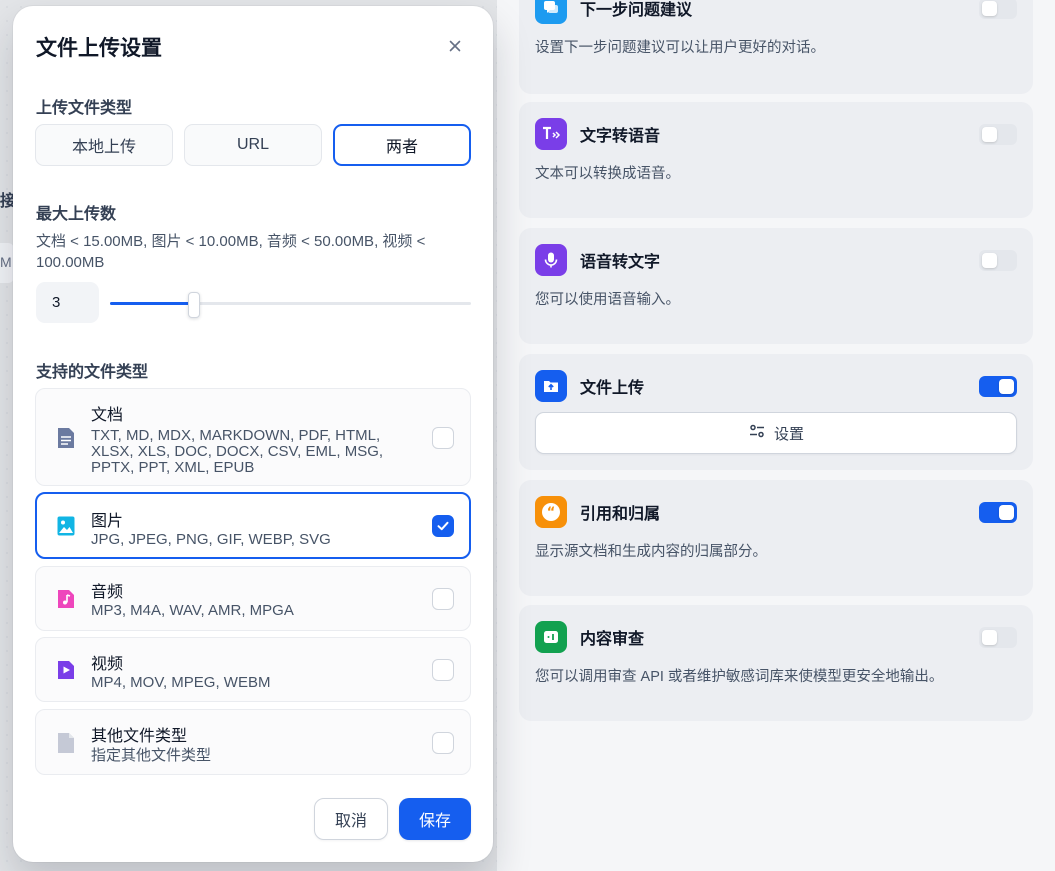  What do you see at coordinates (551, 386) in the screenshot?
I see `folder-upload-icon` at bounding box center [551, 386].